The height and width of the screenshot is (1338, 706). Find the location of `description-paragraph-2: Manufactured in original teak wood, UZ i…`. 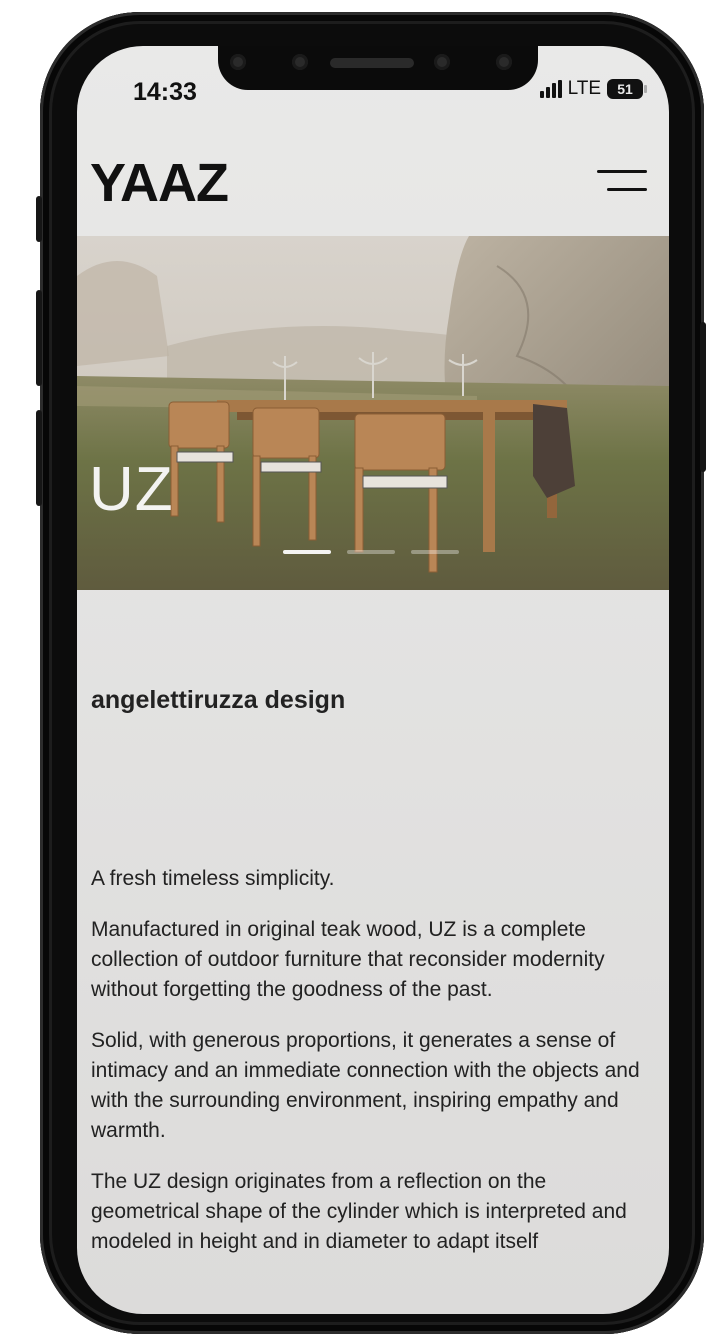

description-paragraph-2: Manufactured in original teak wood, UZ i… is located at coordinates (348, 959).